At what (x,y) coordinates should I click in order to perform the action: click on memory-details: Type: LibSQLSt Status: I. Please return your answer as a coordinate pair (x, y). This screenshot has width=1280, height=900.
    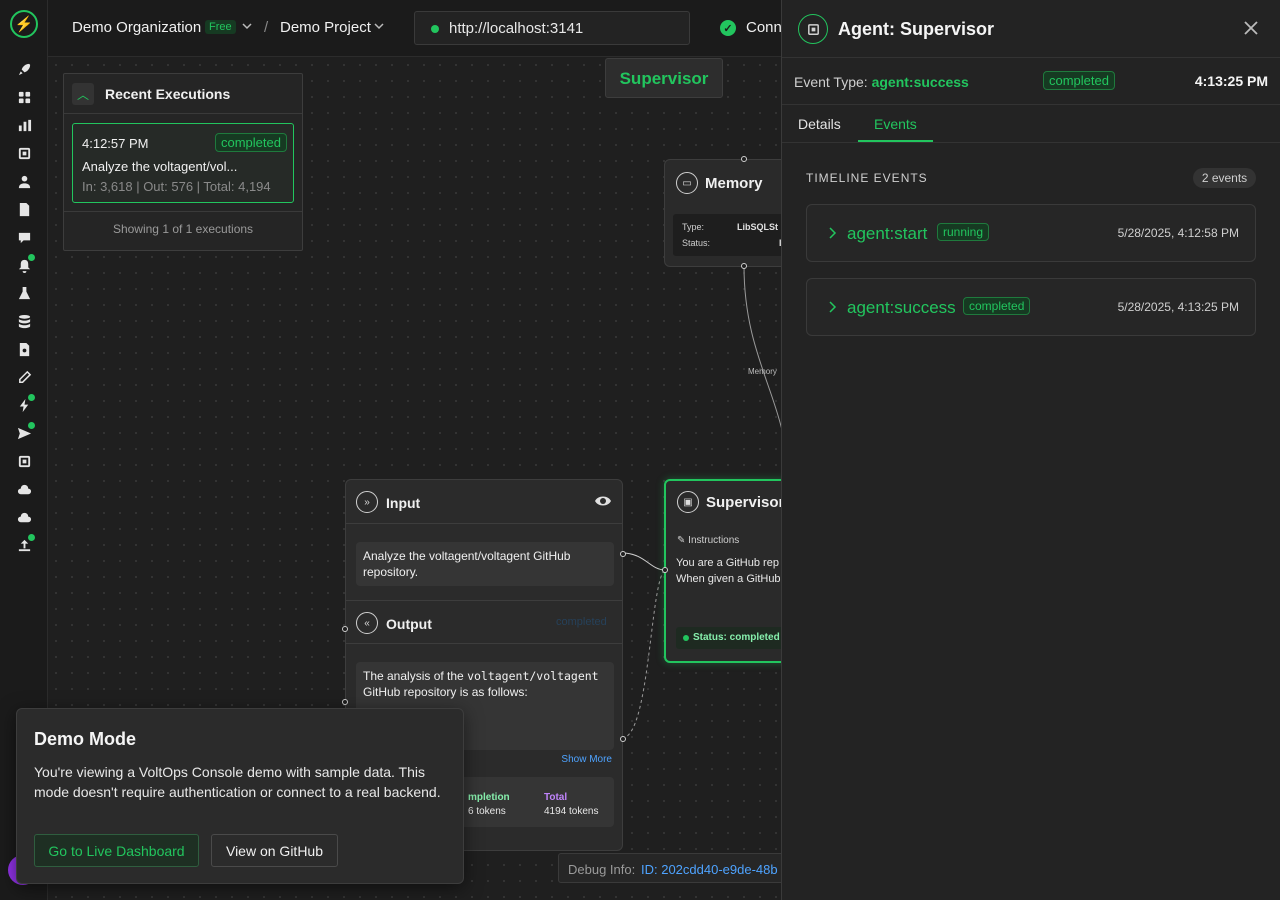
    Looking at the image, I should click on (732, 235).